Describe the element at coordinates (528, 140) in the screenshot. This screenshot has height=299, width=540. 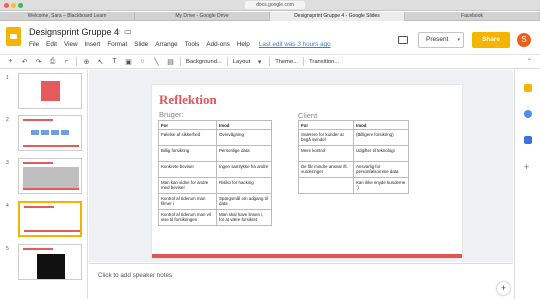
I see `calendar-icon` at that location.